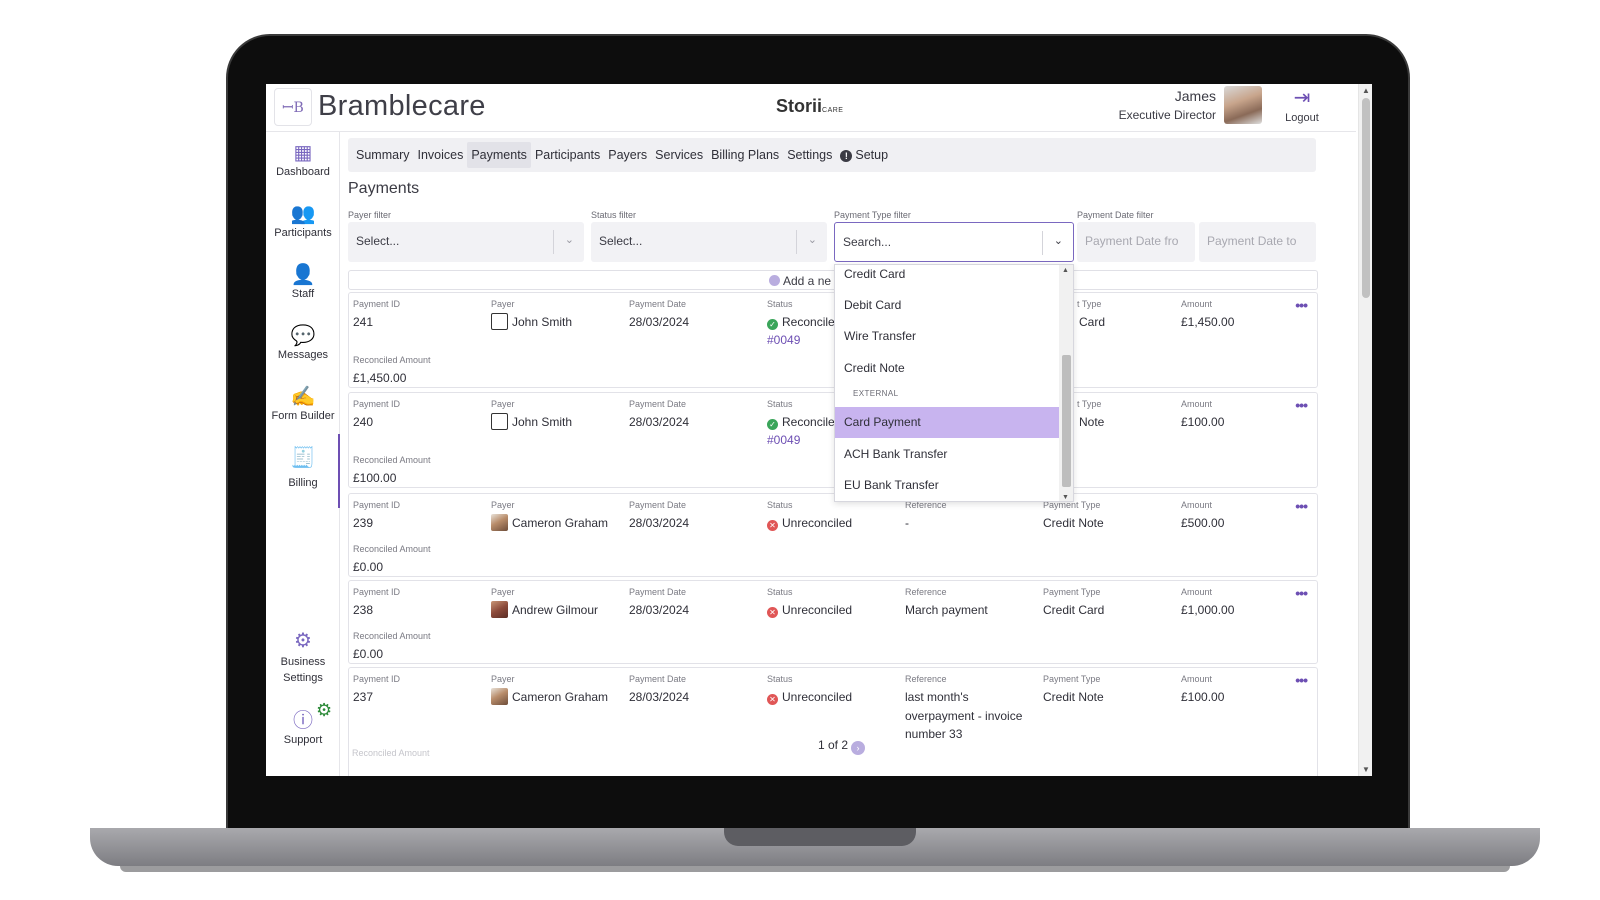 The height and width of the screenshot is (900, 1600). What do you see at coordinates (947, 454) in the screenshot?
I see `option-ach-bank-transfer: ACH Bank Transfer` at bounding box center [947, 454].